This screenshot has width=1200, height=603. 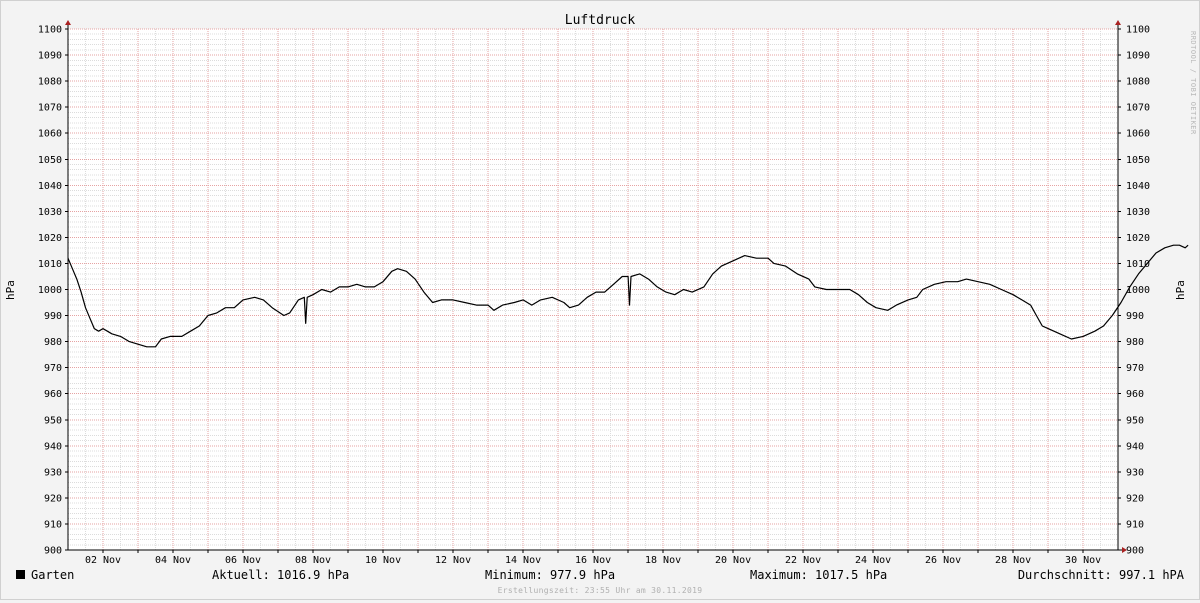 What do you see at coordinates (1138, 108) in the screenshot?
I see `y-tick-label-right: 1070` at bounding box center [1138, 108].